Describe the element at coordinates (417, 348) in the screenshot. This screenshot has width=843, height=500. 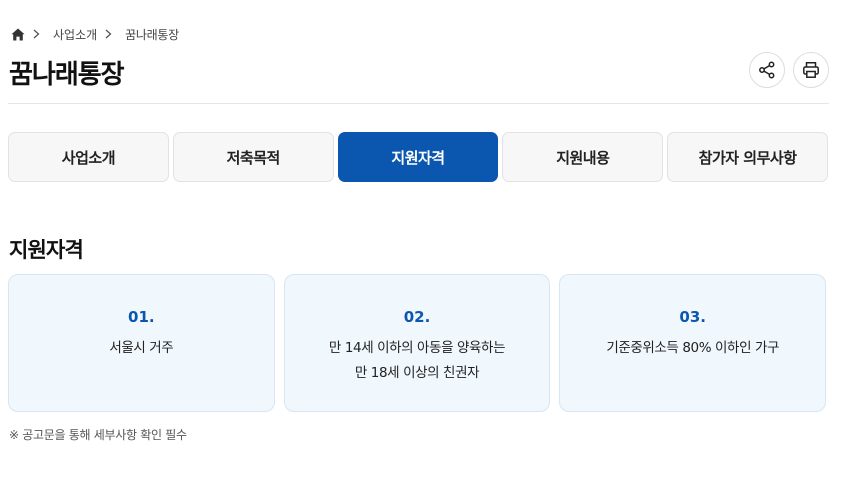
I see `card-text-line: 만 14세 이하의 아동을 양육하는` at that location.